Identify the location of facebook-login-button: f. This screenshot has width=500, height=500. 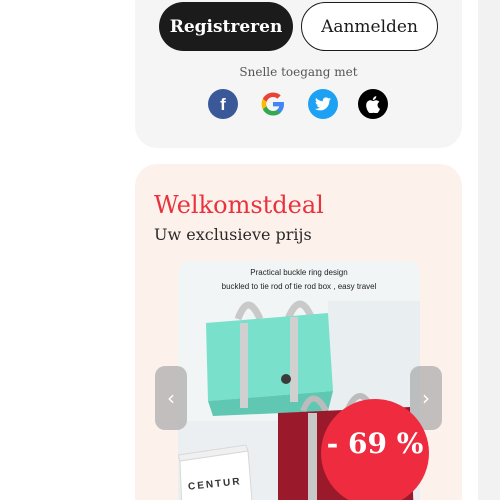
(223, 104).